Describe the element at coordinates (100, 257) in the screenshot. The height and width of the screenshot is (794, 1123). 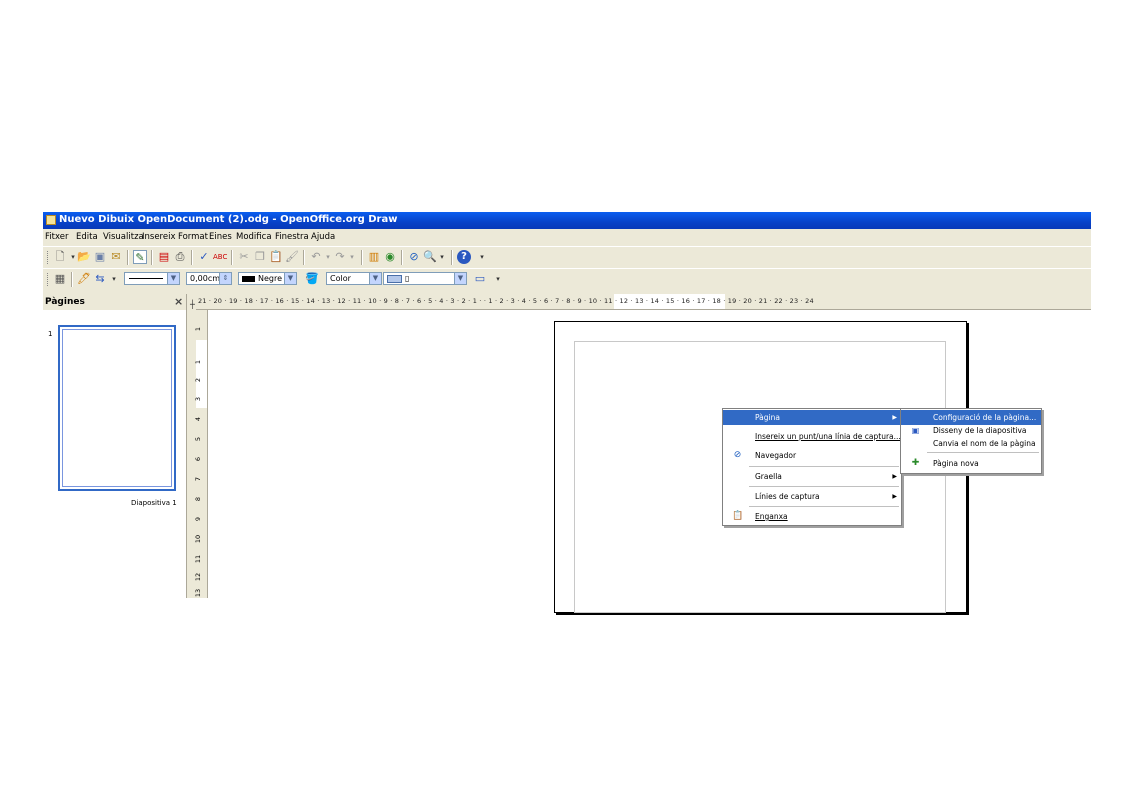
I see `save-icon: ▣` at that location.